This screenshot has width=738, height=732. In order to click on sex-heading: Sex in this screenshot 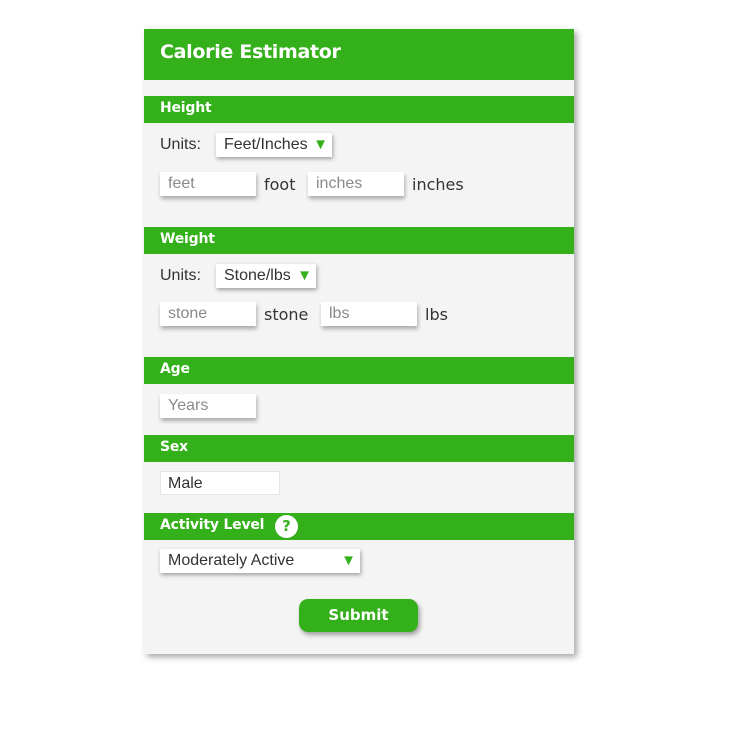, I will do `click(174, 447)`.